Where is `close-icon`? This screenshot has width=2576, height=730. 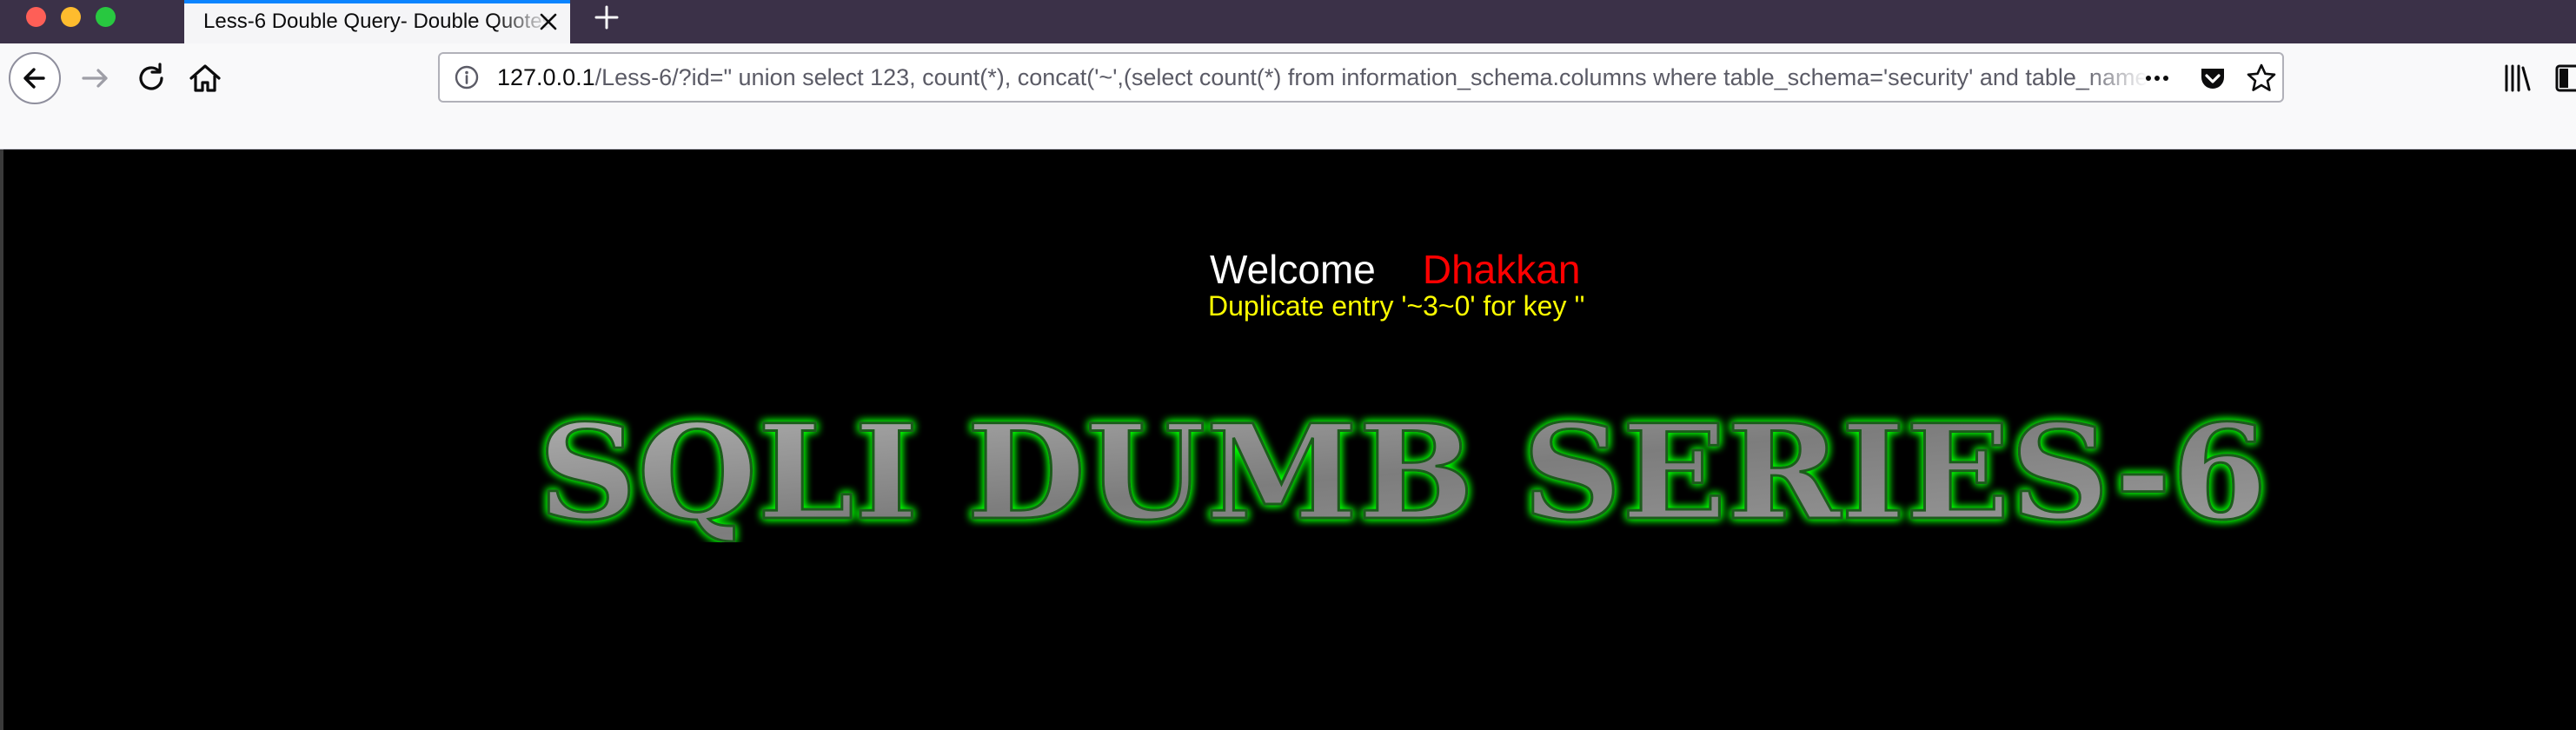
close-icon is located at coordinates (548, 21).